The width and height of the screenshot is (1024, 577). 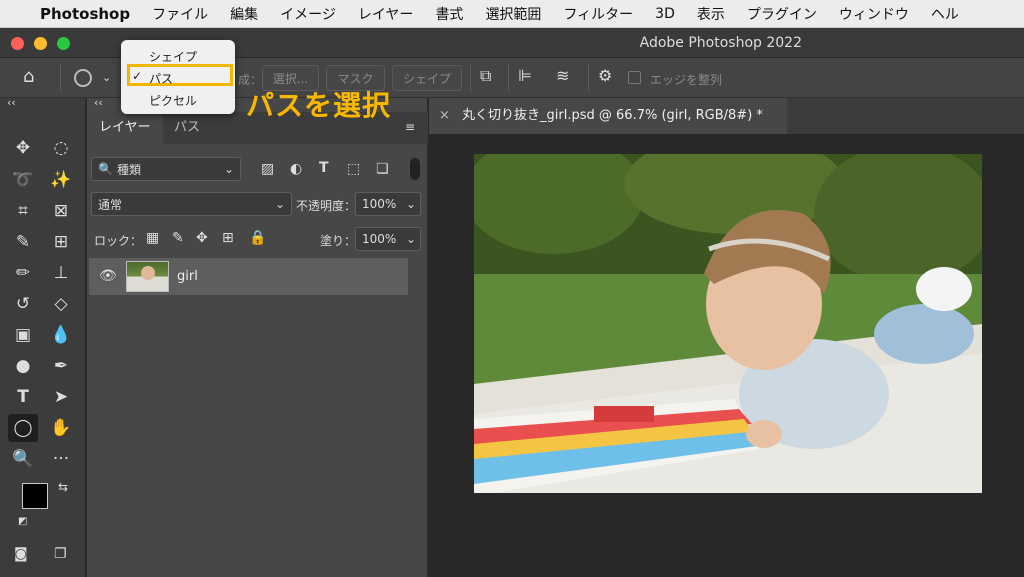 I want to click on lock-position-icon: ✥, so click(x=202, y=238).